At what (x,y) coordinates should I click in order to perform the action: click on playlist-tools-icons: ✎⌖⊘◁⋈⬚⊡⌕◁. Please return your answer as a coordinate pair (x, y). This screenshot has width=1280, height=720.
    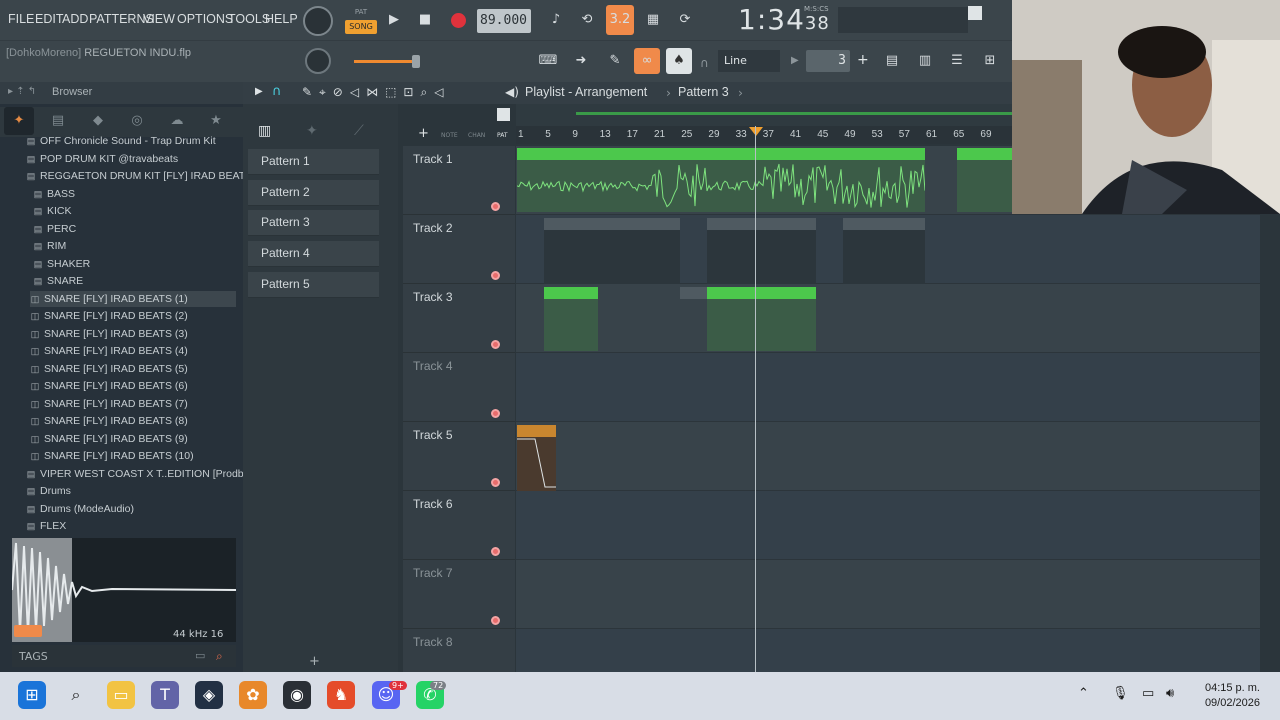
    Looking at the image, I should click on (376, 92).